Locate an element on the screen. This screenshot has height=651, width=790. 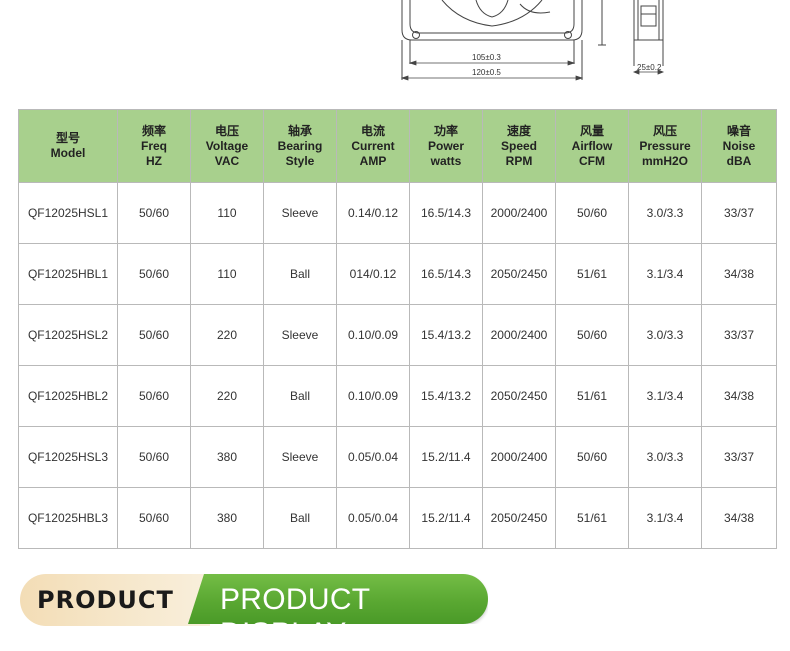
dim-depth-label: 25±0.2 is located at coordinates (649, 67).